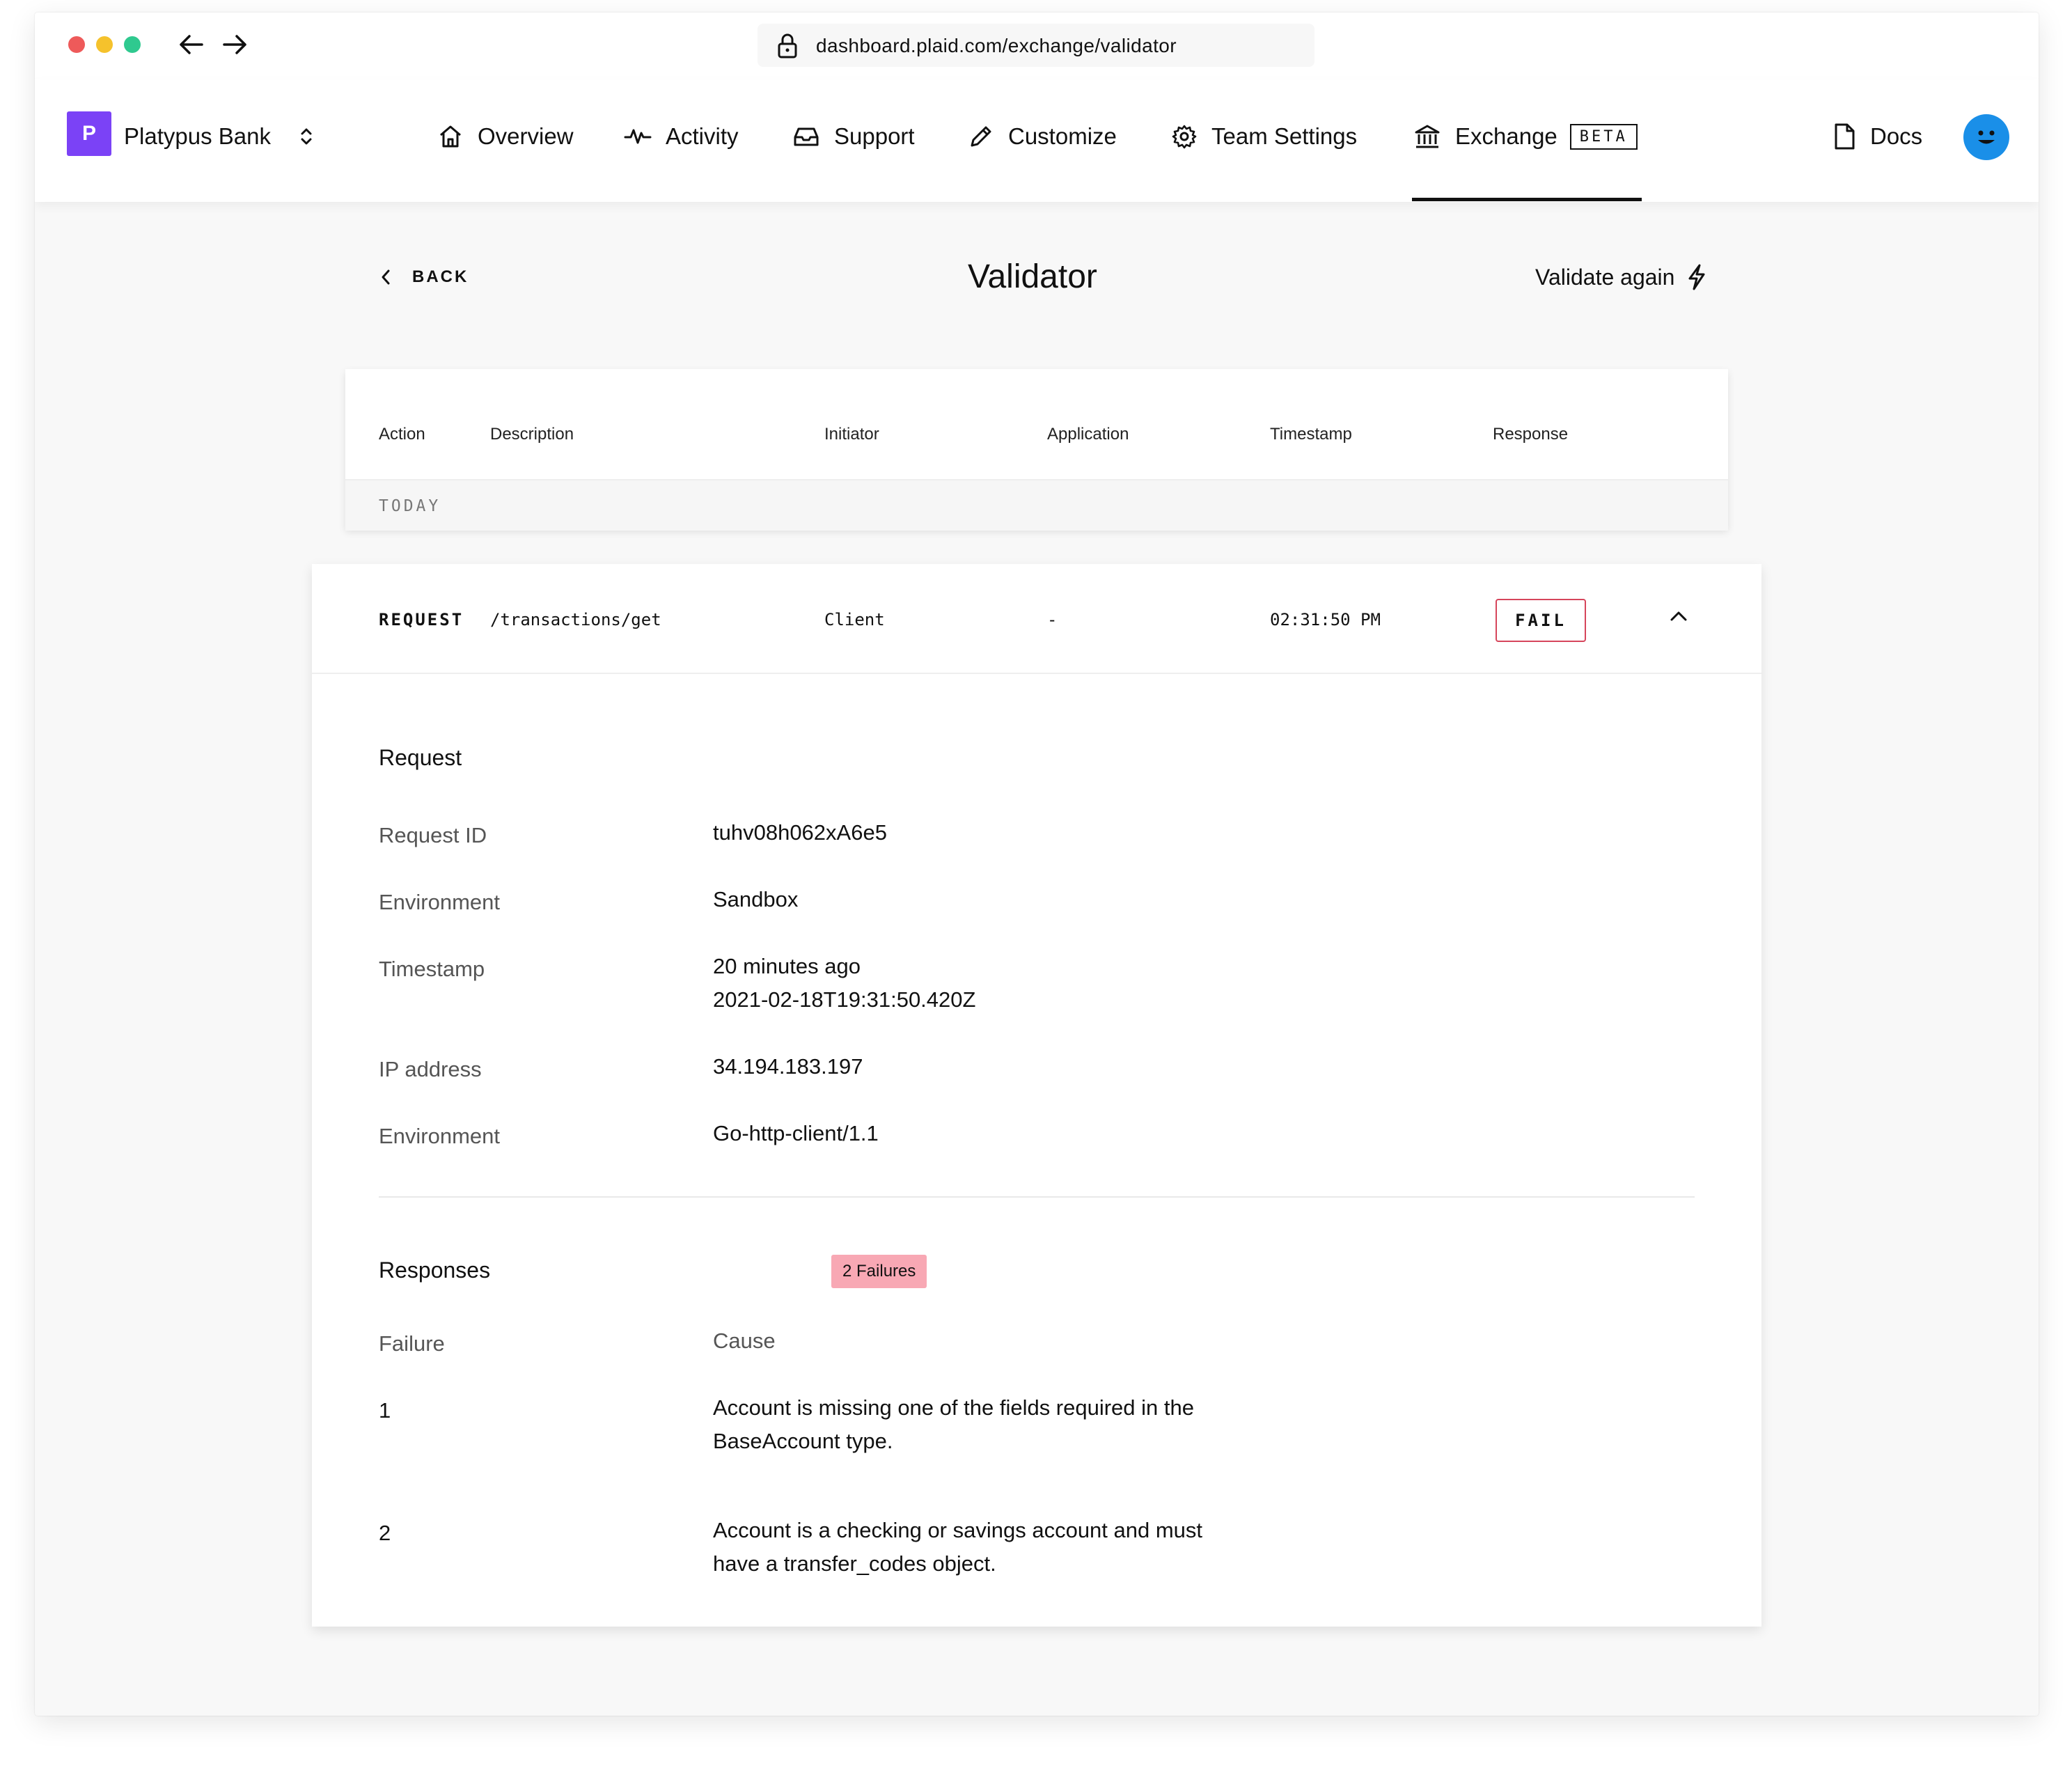 Image resolution: width=2072 pixels, height=1770 pixels. I want to click on failures-badge: 2 Failures, so click(879, 1271).